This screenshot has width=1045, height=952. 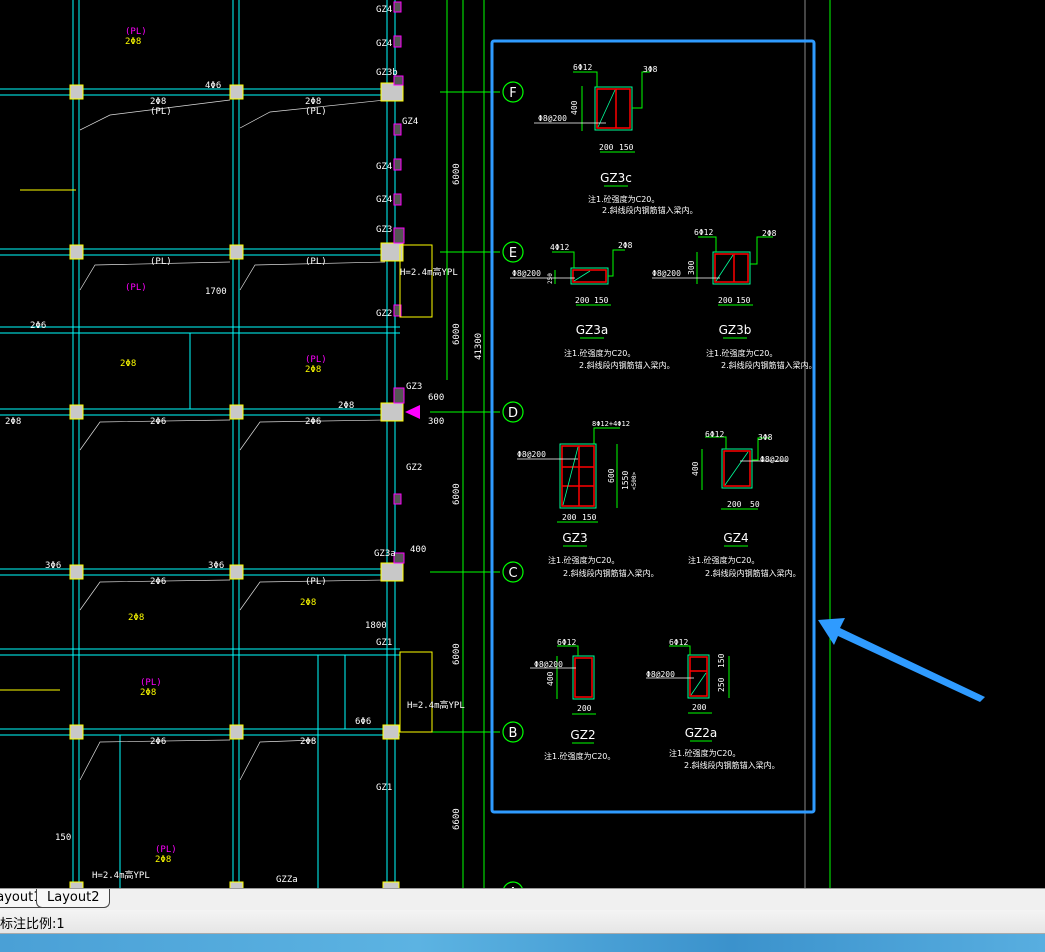 What do you see at coordinates (436, 422) in the screenshot?
I see `label-dim: 300` at bounding box center [436, 422].